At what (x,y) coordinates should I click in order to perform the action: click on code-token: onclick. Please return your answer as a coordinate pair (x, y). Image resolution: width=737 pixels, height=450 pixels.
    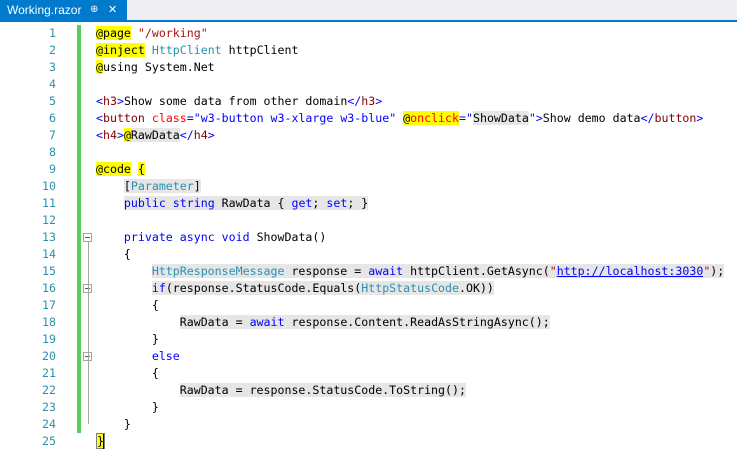
    Looking at the image, I should click on (435, 118).